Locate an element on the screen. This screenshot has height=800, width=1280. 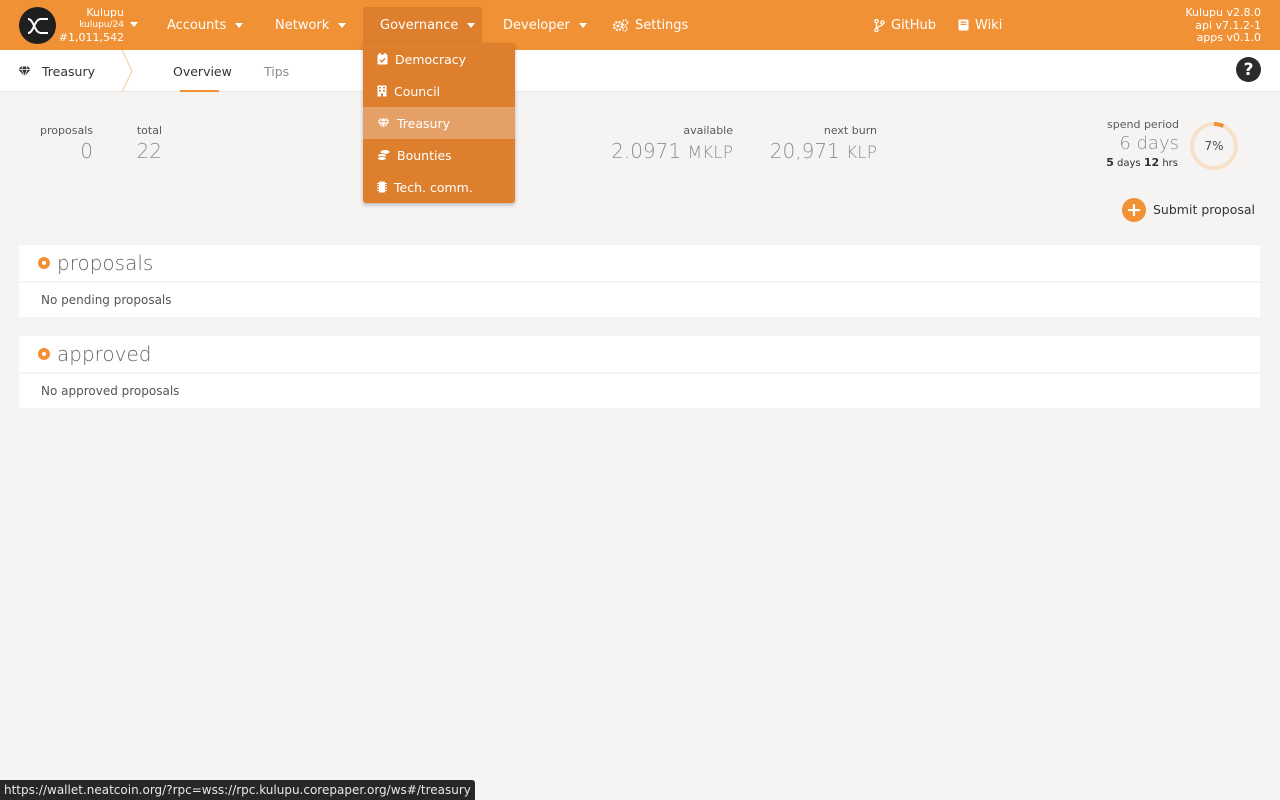
breadcrumb: Treasury is located at coordinates (56, 71).